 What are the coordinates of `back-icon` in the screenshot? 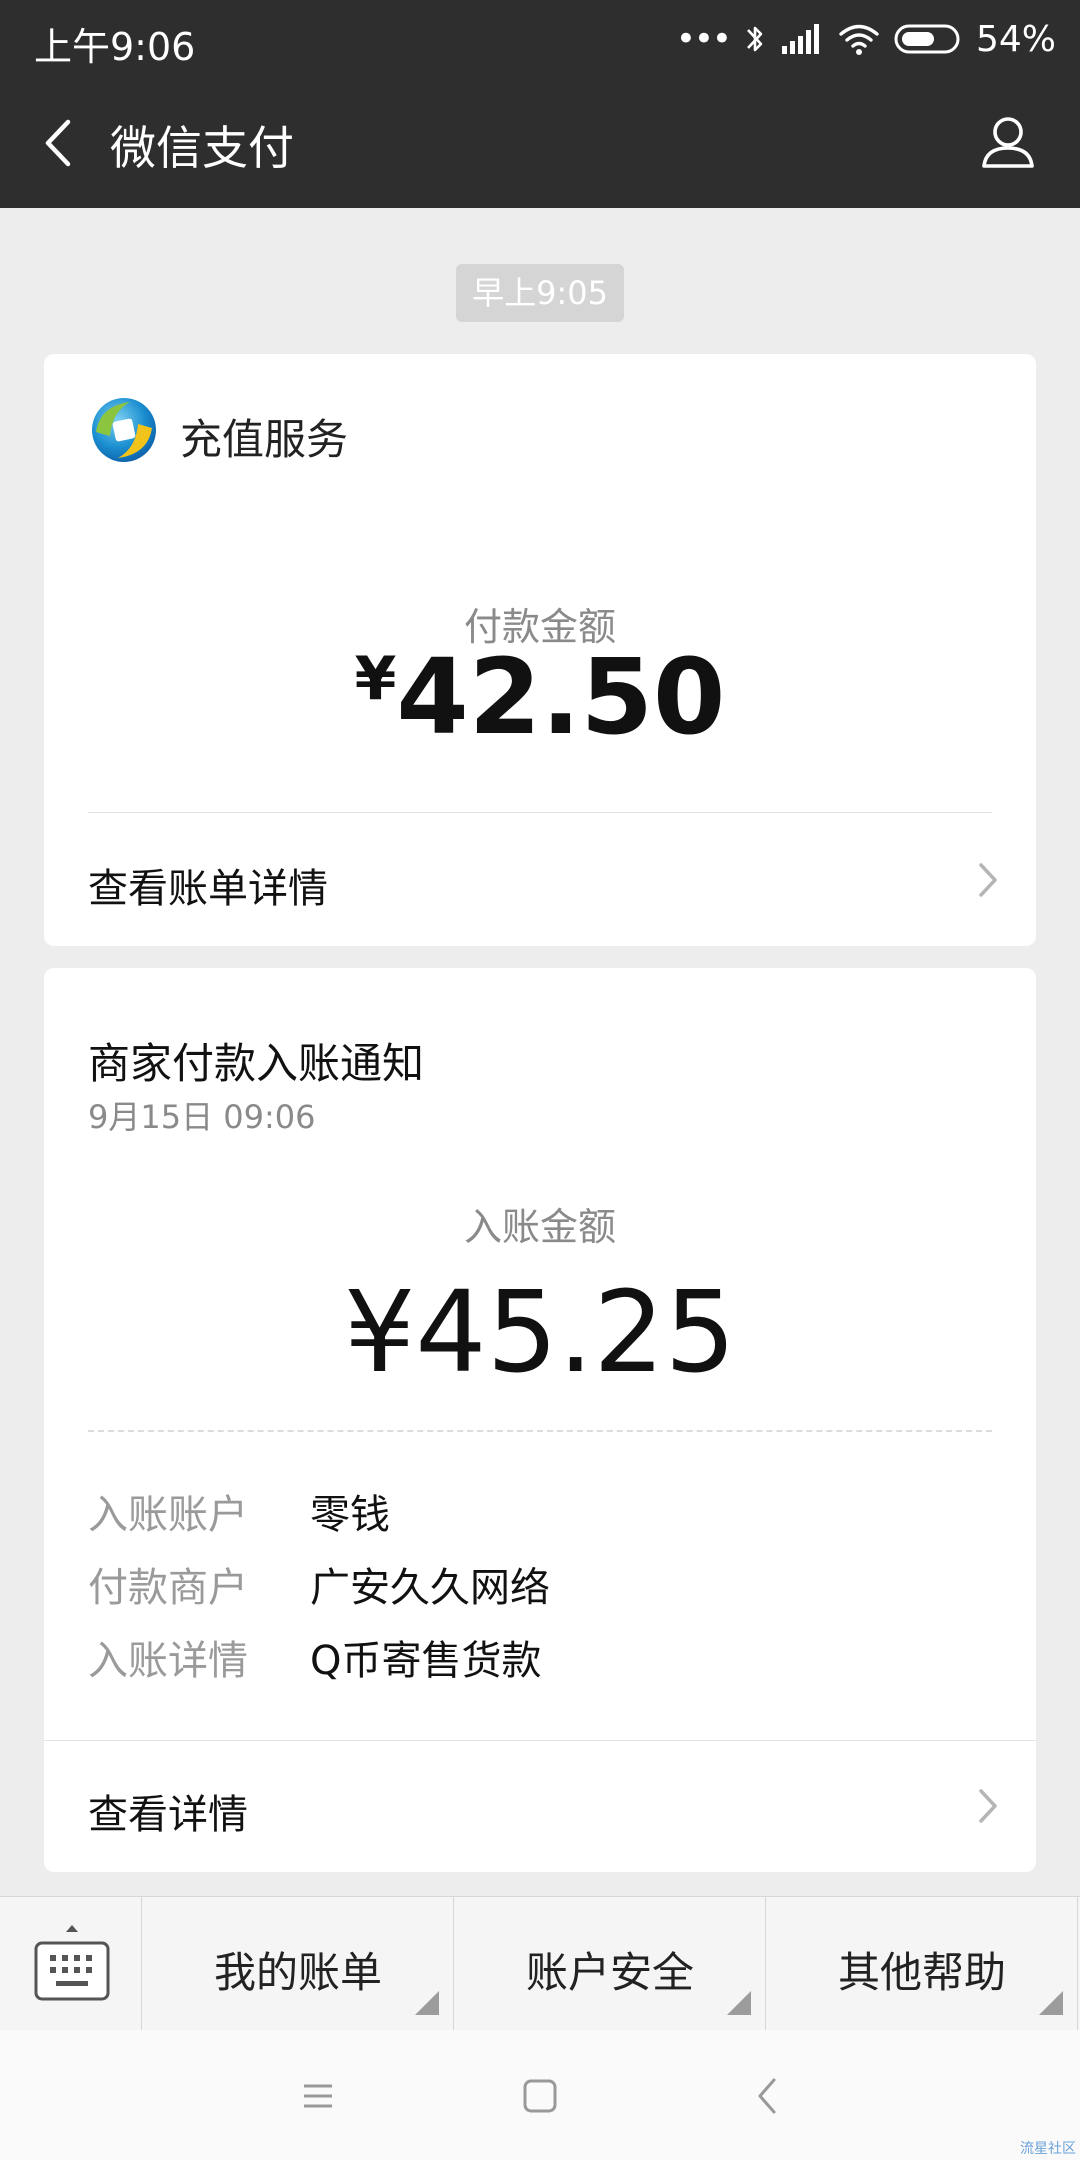 It's located at (58, 143).